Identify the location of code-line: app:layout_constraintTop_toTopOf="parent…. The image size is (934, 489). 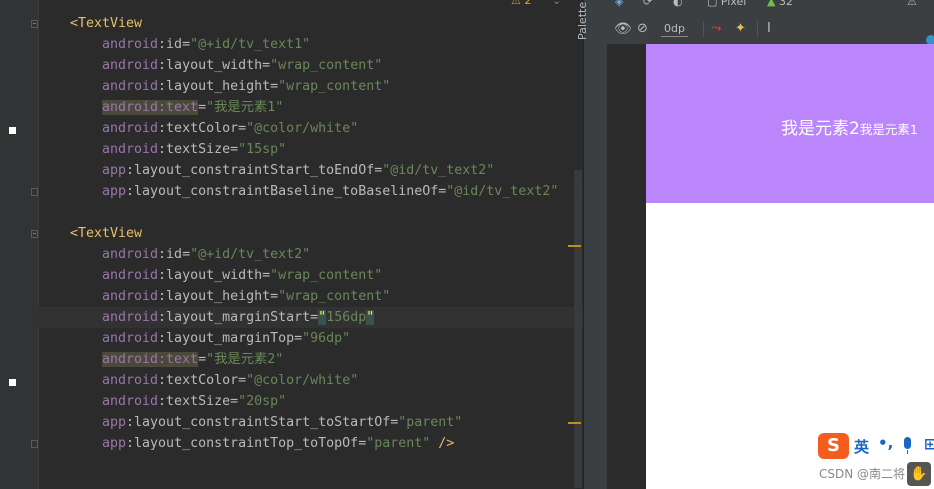
(310, 443).